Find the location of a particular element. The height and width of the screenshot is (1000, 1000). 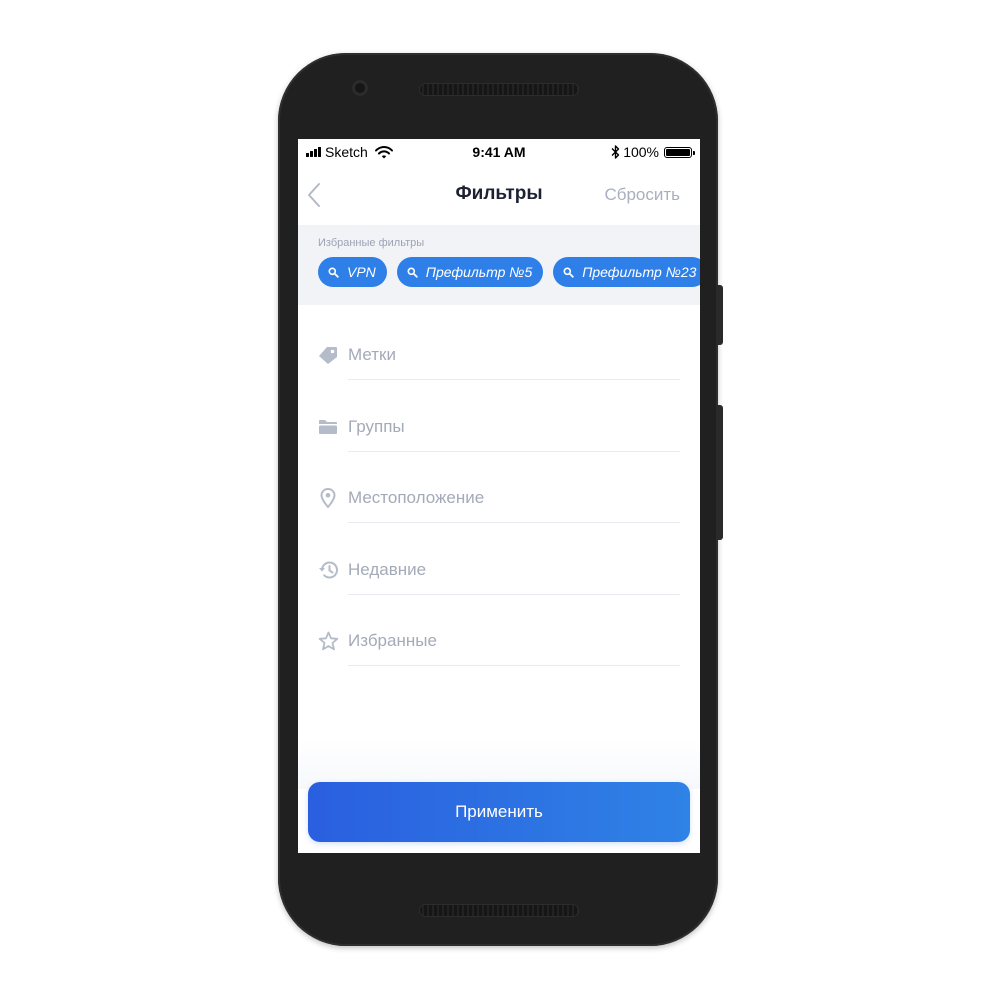

favorite-filters-label: Избранные фильтры is located at coordinates (371, 243).